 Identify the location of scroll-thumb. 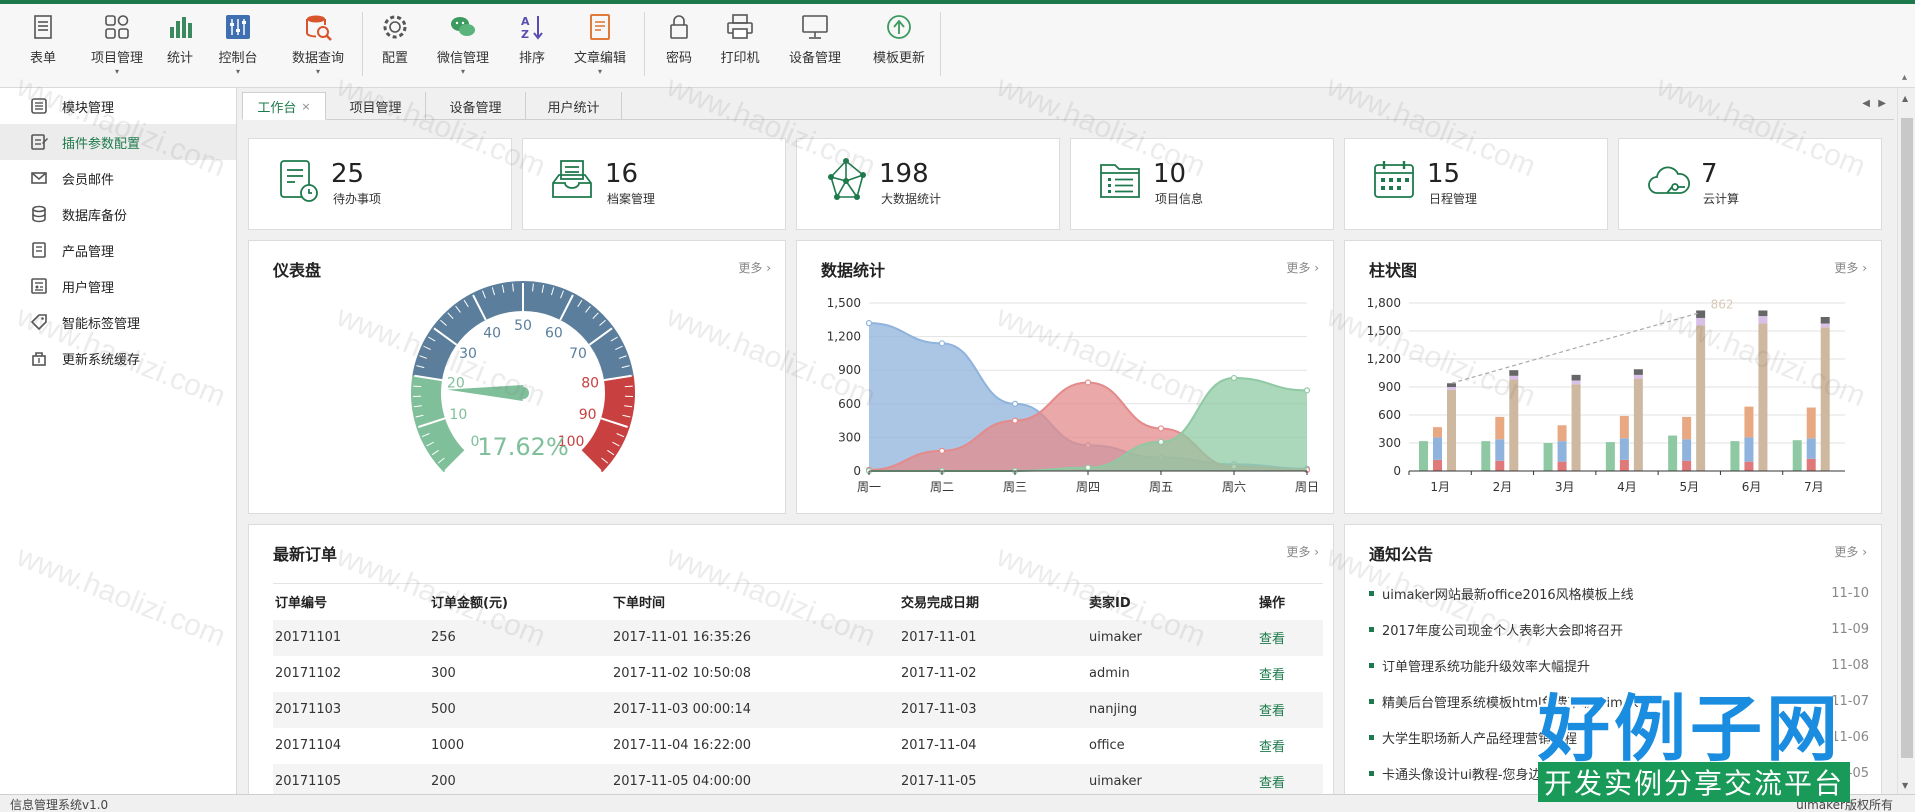
(1907, 438).